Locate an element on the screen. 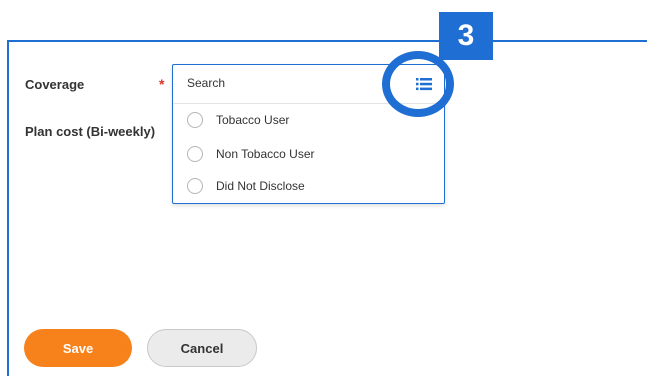 The image size is (647, 376). coverage-search-input is located at coordinates (287, 83).